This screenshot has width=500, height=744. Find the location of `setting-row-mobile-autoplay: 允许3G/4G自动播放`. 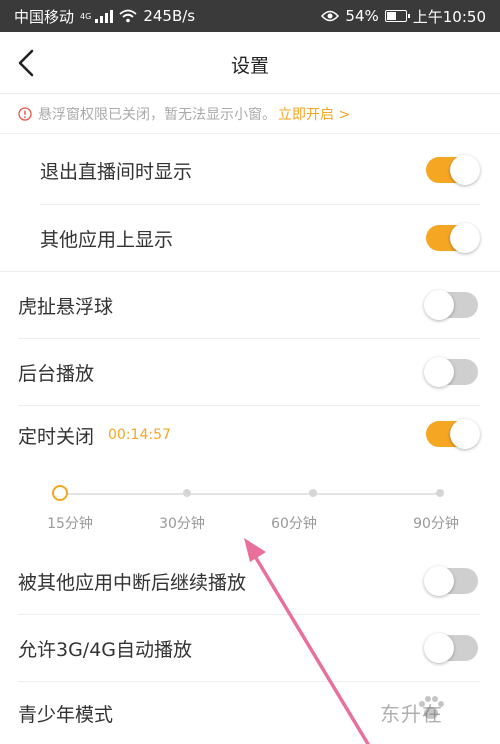

setting-row-mobile-autoplay: 允许3G/4G自动播放 is located at coordinates (250, 648).